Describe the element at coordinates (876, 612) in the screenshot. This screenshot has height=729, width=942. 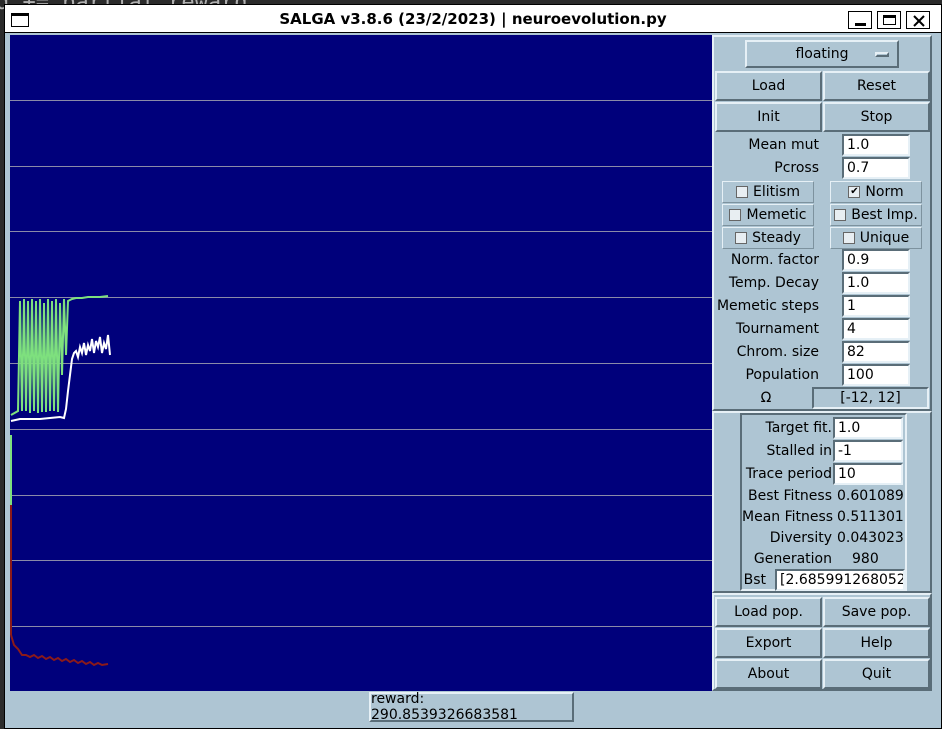
I see `save-pop-button: Save pop.` at that location.